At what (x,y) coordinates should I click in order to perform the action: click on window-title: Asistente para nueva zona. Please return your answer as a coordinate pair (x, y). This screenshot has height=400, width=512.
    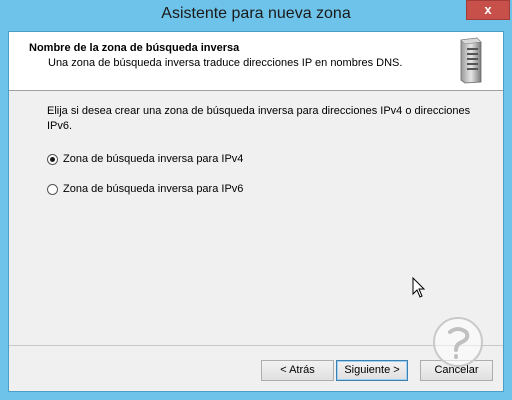
    Looking at the image, I should click on (256, 13).